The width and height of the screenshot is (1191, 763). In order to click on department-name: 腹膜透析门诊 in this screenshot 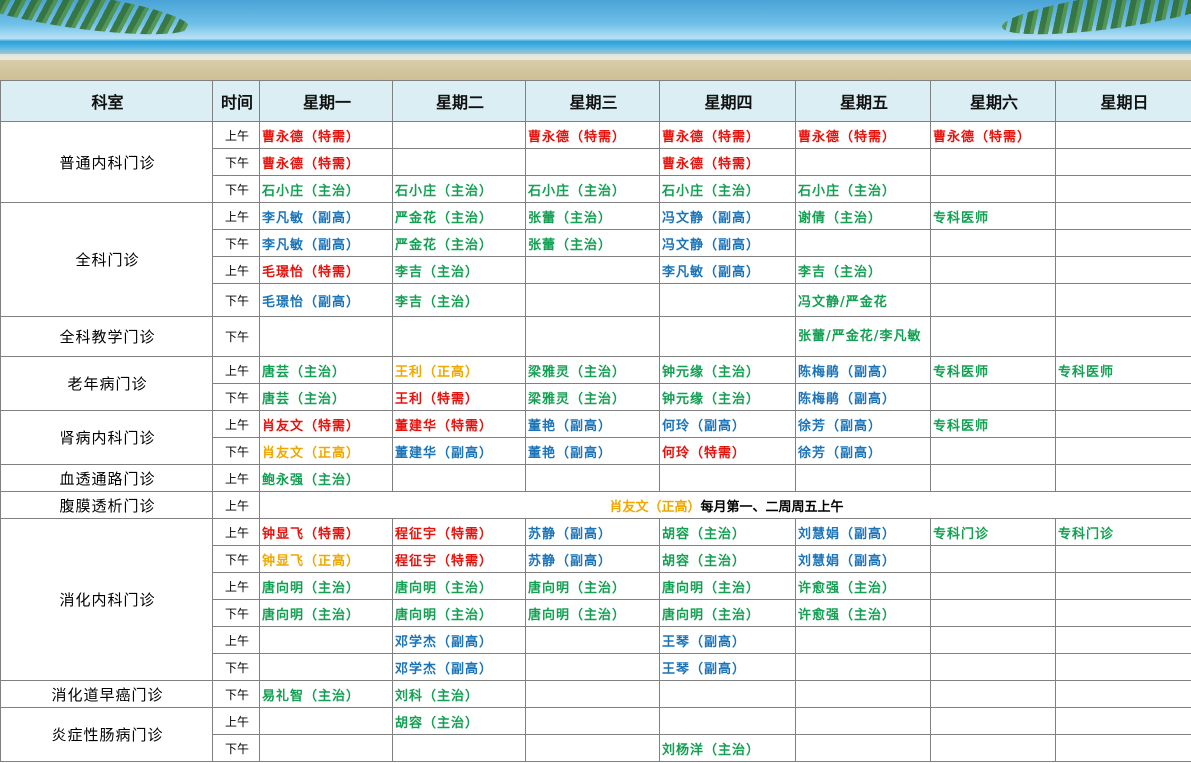, I will do `click(106, 505)`.